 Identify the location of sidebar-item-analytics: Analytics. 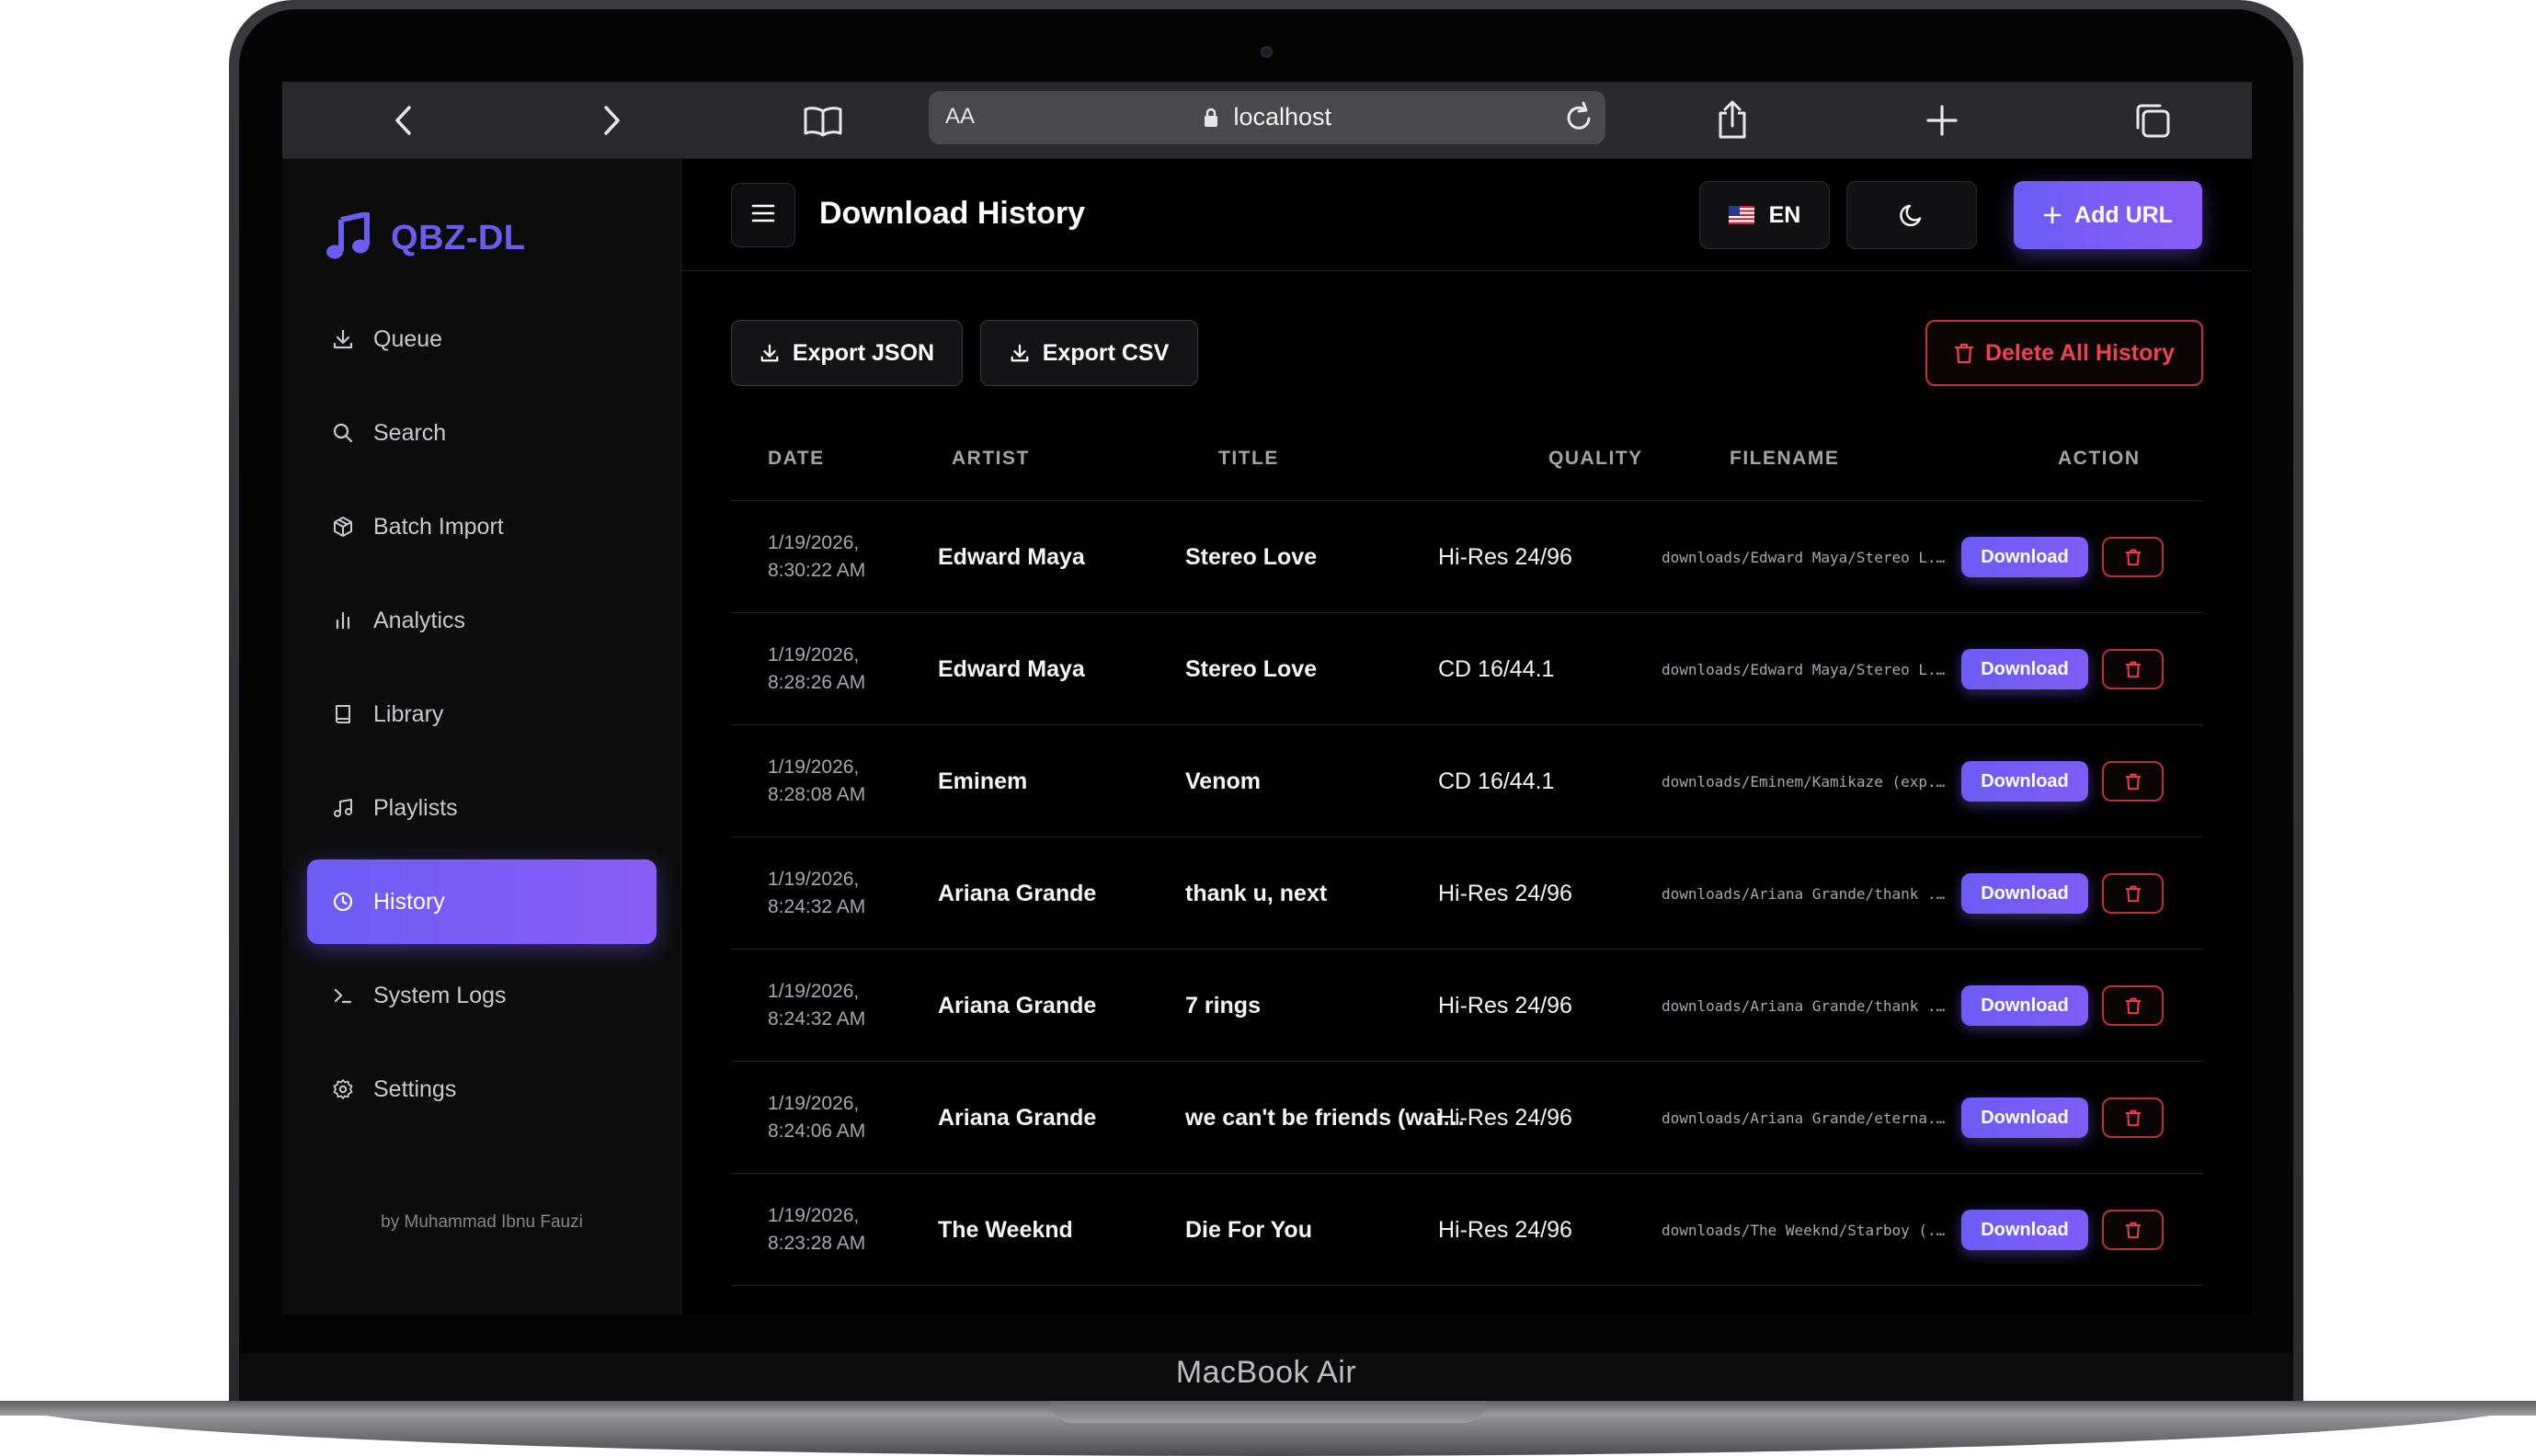
(482, 620).